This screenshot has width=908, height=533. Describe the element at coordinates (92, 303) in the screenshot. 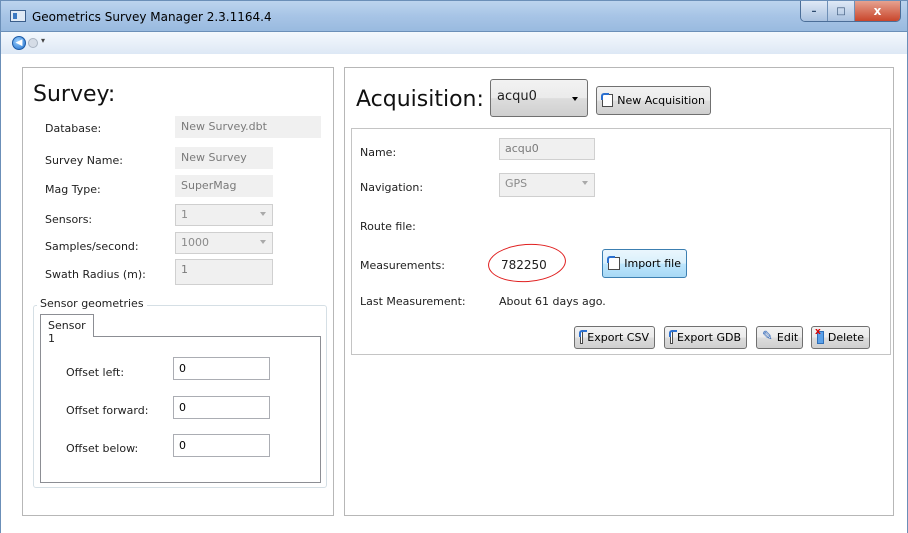

I see `sensor-geometries-legend: Sensor geometries` at that location.